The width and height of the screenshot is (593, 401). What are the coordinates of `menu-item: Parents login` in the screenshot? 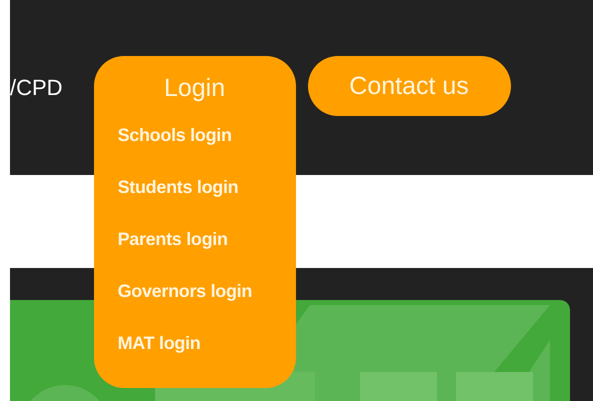 It's located at (173, 239).